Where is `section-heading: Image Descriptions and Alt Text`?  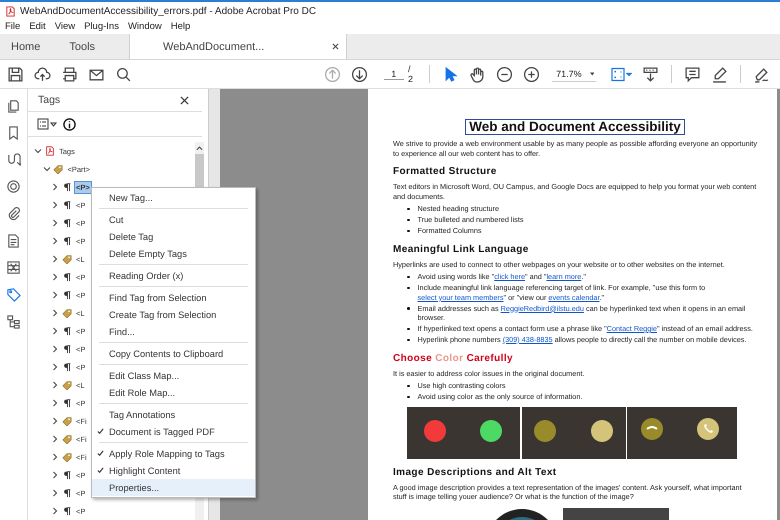
section-heading: Image Descriptions and Alt Text is located at coordinates (475, 472).